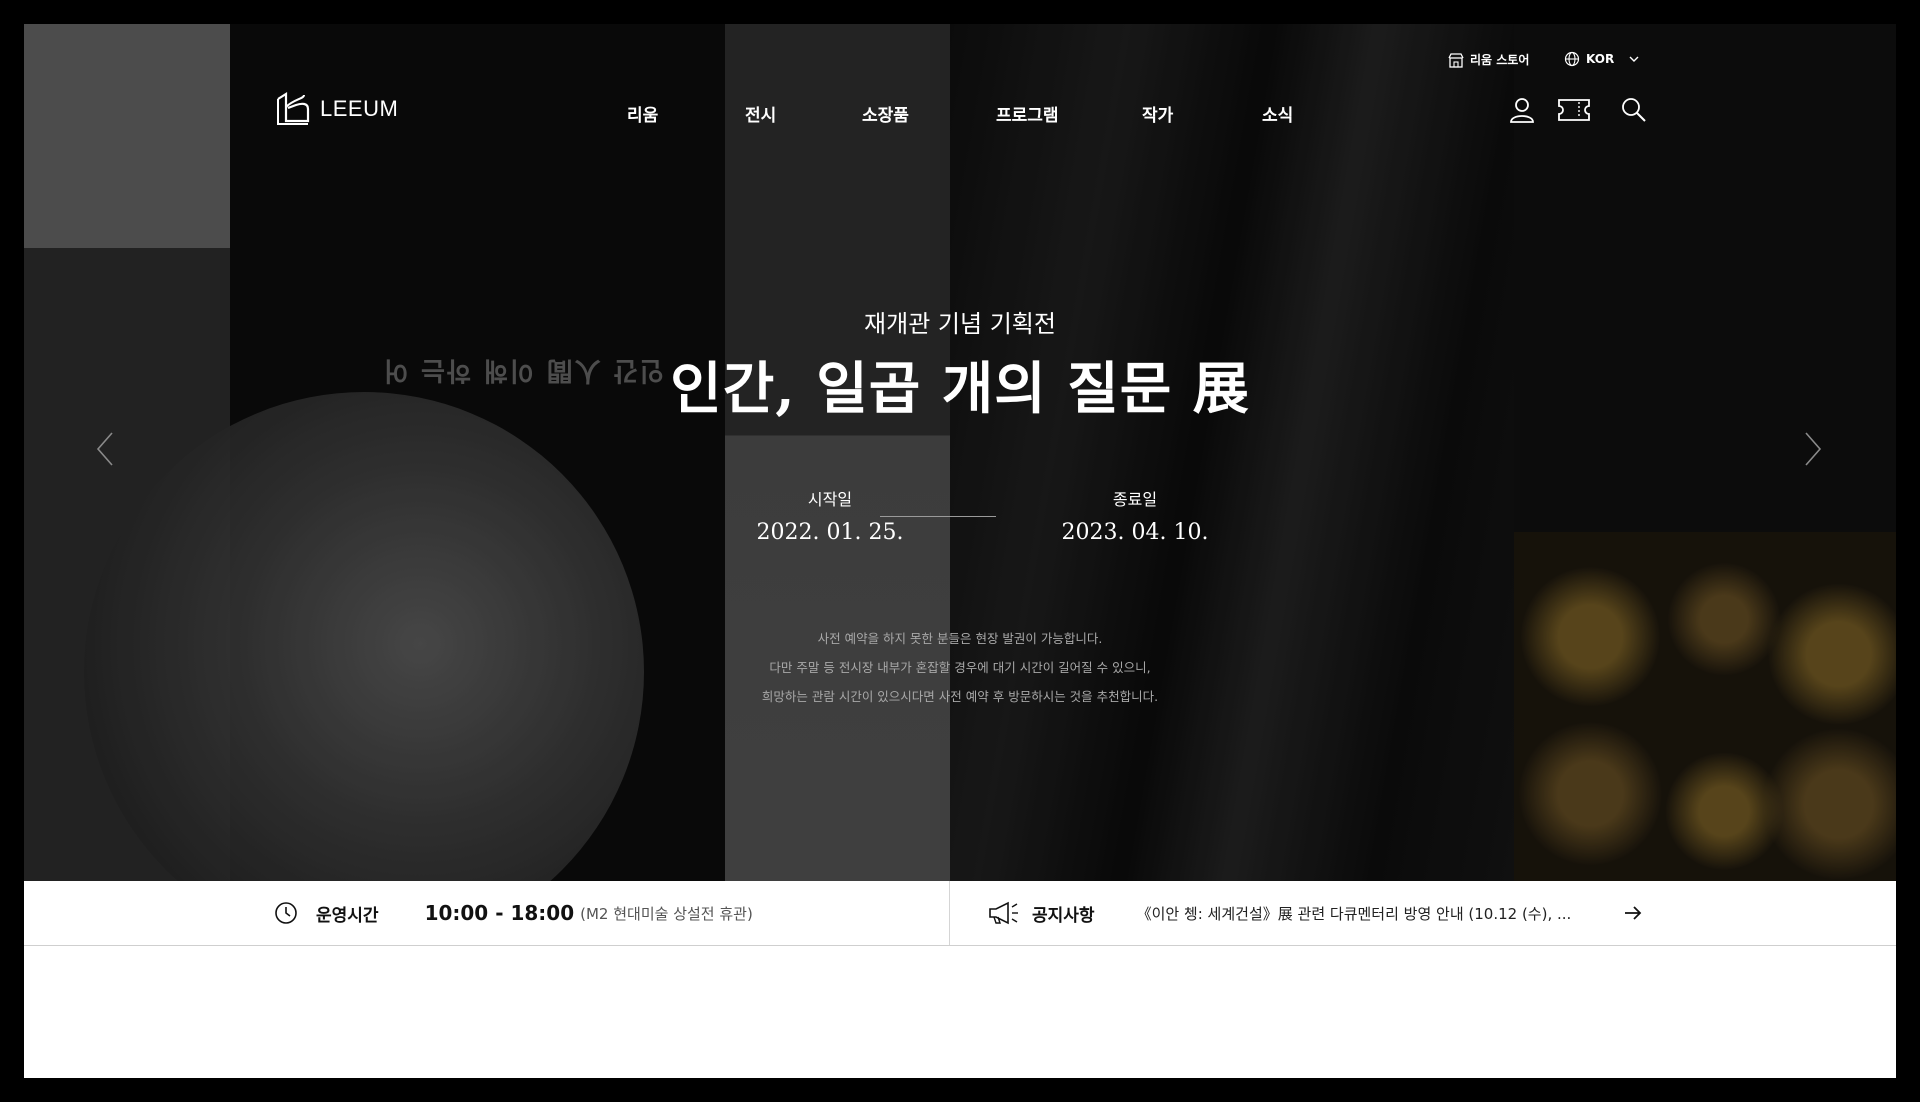 The height and width of the screenshot is (1102, 1920). I want to click on language-selector: KOR, so click(1605, 59).